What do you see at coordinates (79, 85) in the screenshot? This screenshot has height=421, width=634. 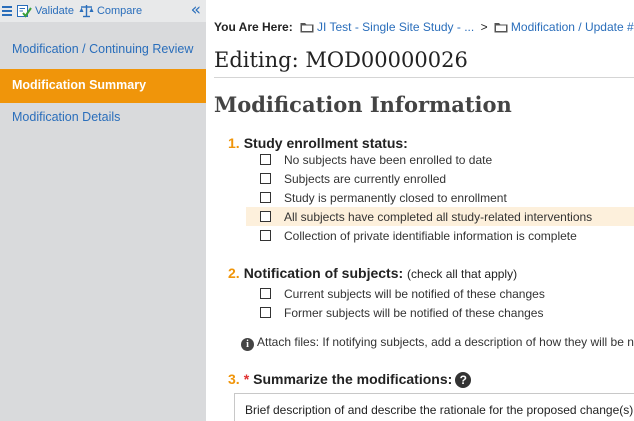 I see `sidebar-item-label: Modification Summary` at bounding box center [79, 85].